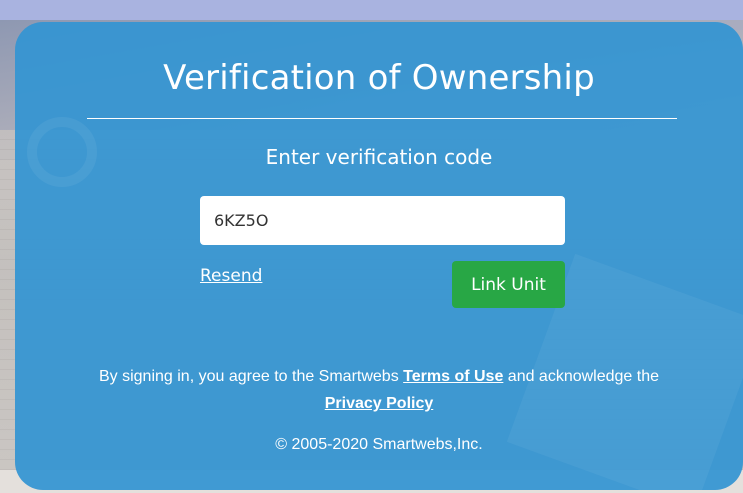 The width and height of the screenshot is (743, 493). What do you see at coordinates (453, 376) in the screenshot?
I see `terms-of-use-link: Terms of Use` at bounding box center [453, 376].